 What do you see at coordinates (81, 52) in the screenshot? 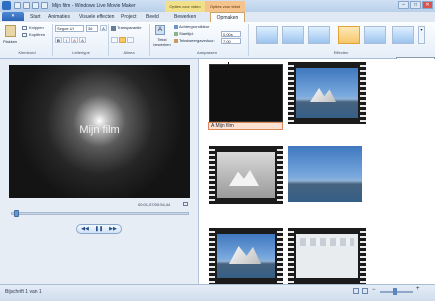
I see `group-label-font: Lettertype` at bounding box center [81, 52].